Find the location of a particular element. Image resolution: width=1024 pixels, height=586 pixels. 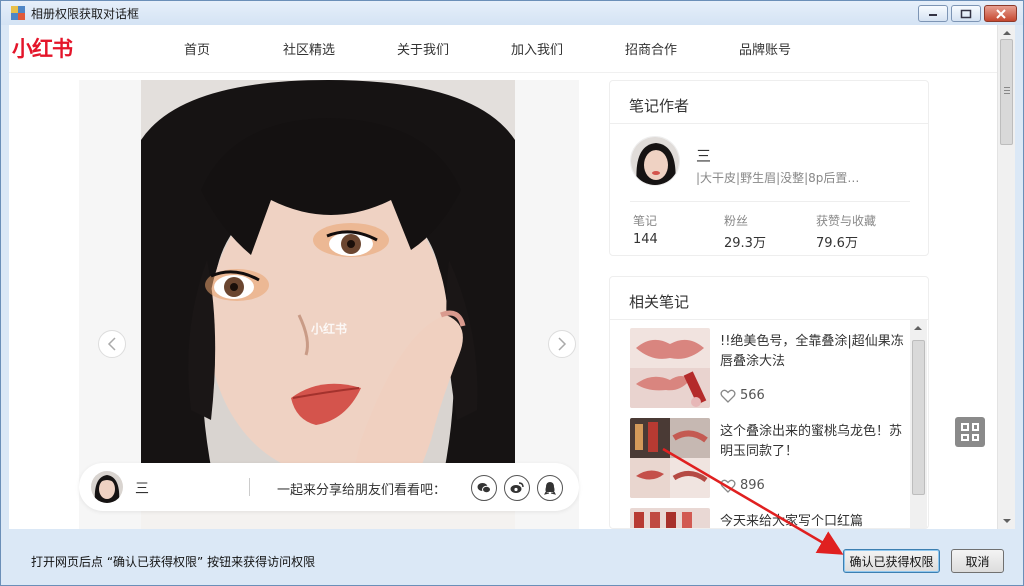

nav-home: 首页 is located at coordinates (197, 48).